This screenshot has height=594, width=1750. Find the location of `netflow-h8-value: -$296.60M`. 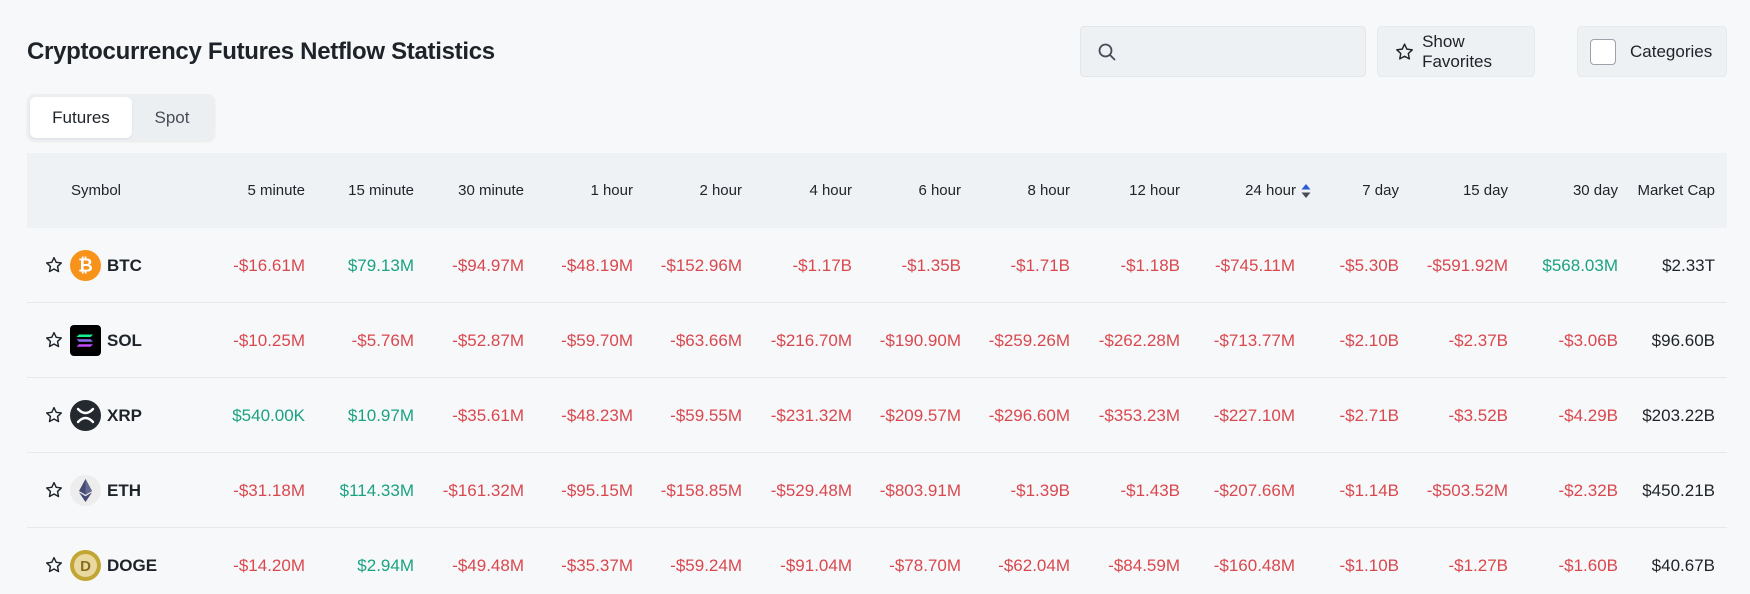

netflow-h8-value: -$296.60M is located at coordinates (1029, 415).